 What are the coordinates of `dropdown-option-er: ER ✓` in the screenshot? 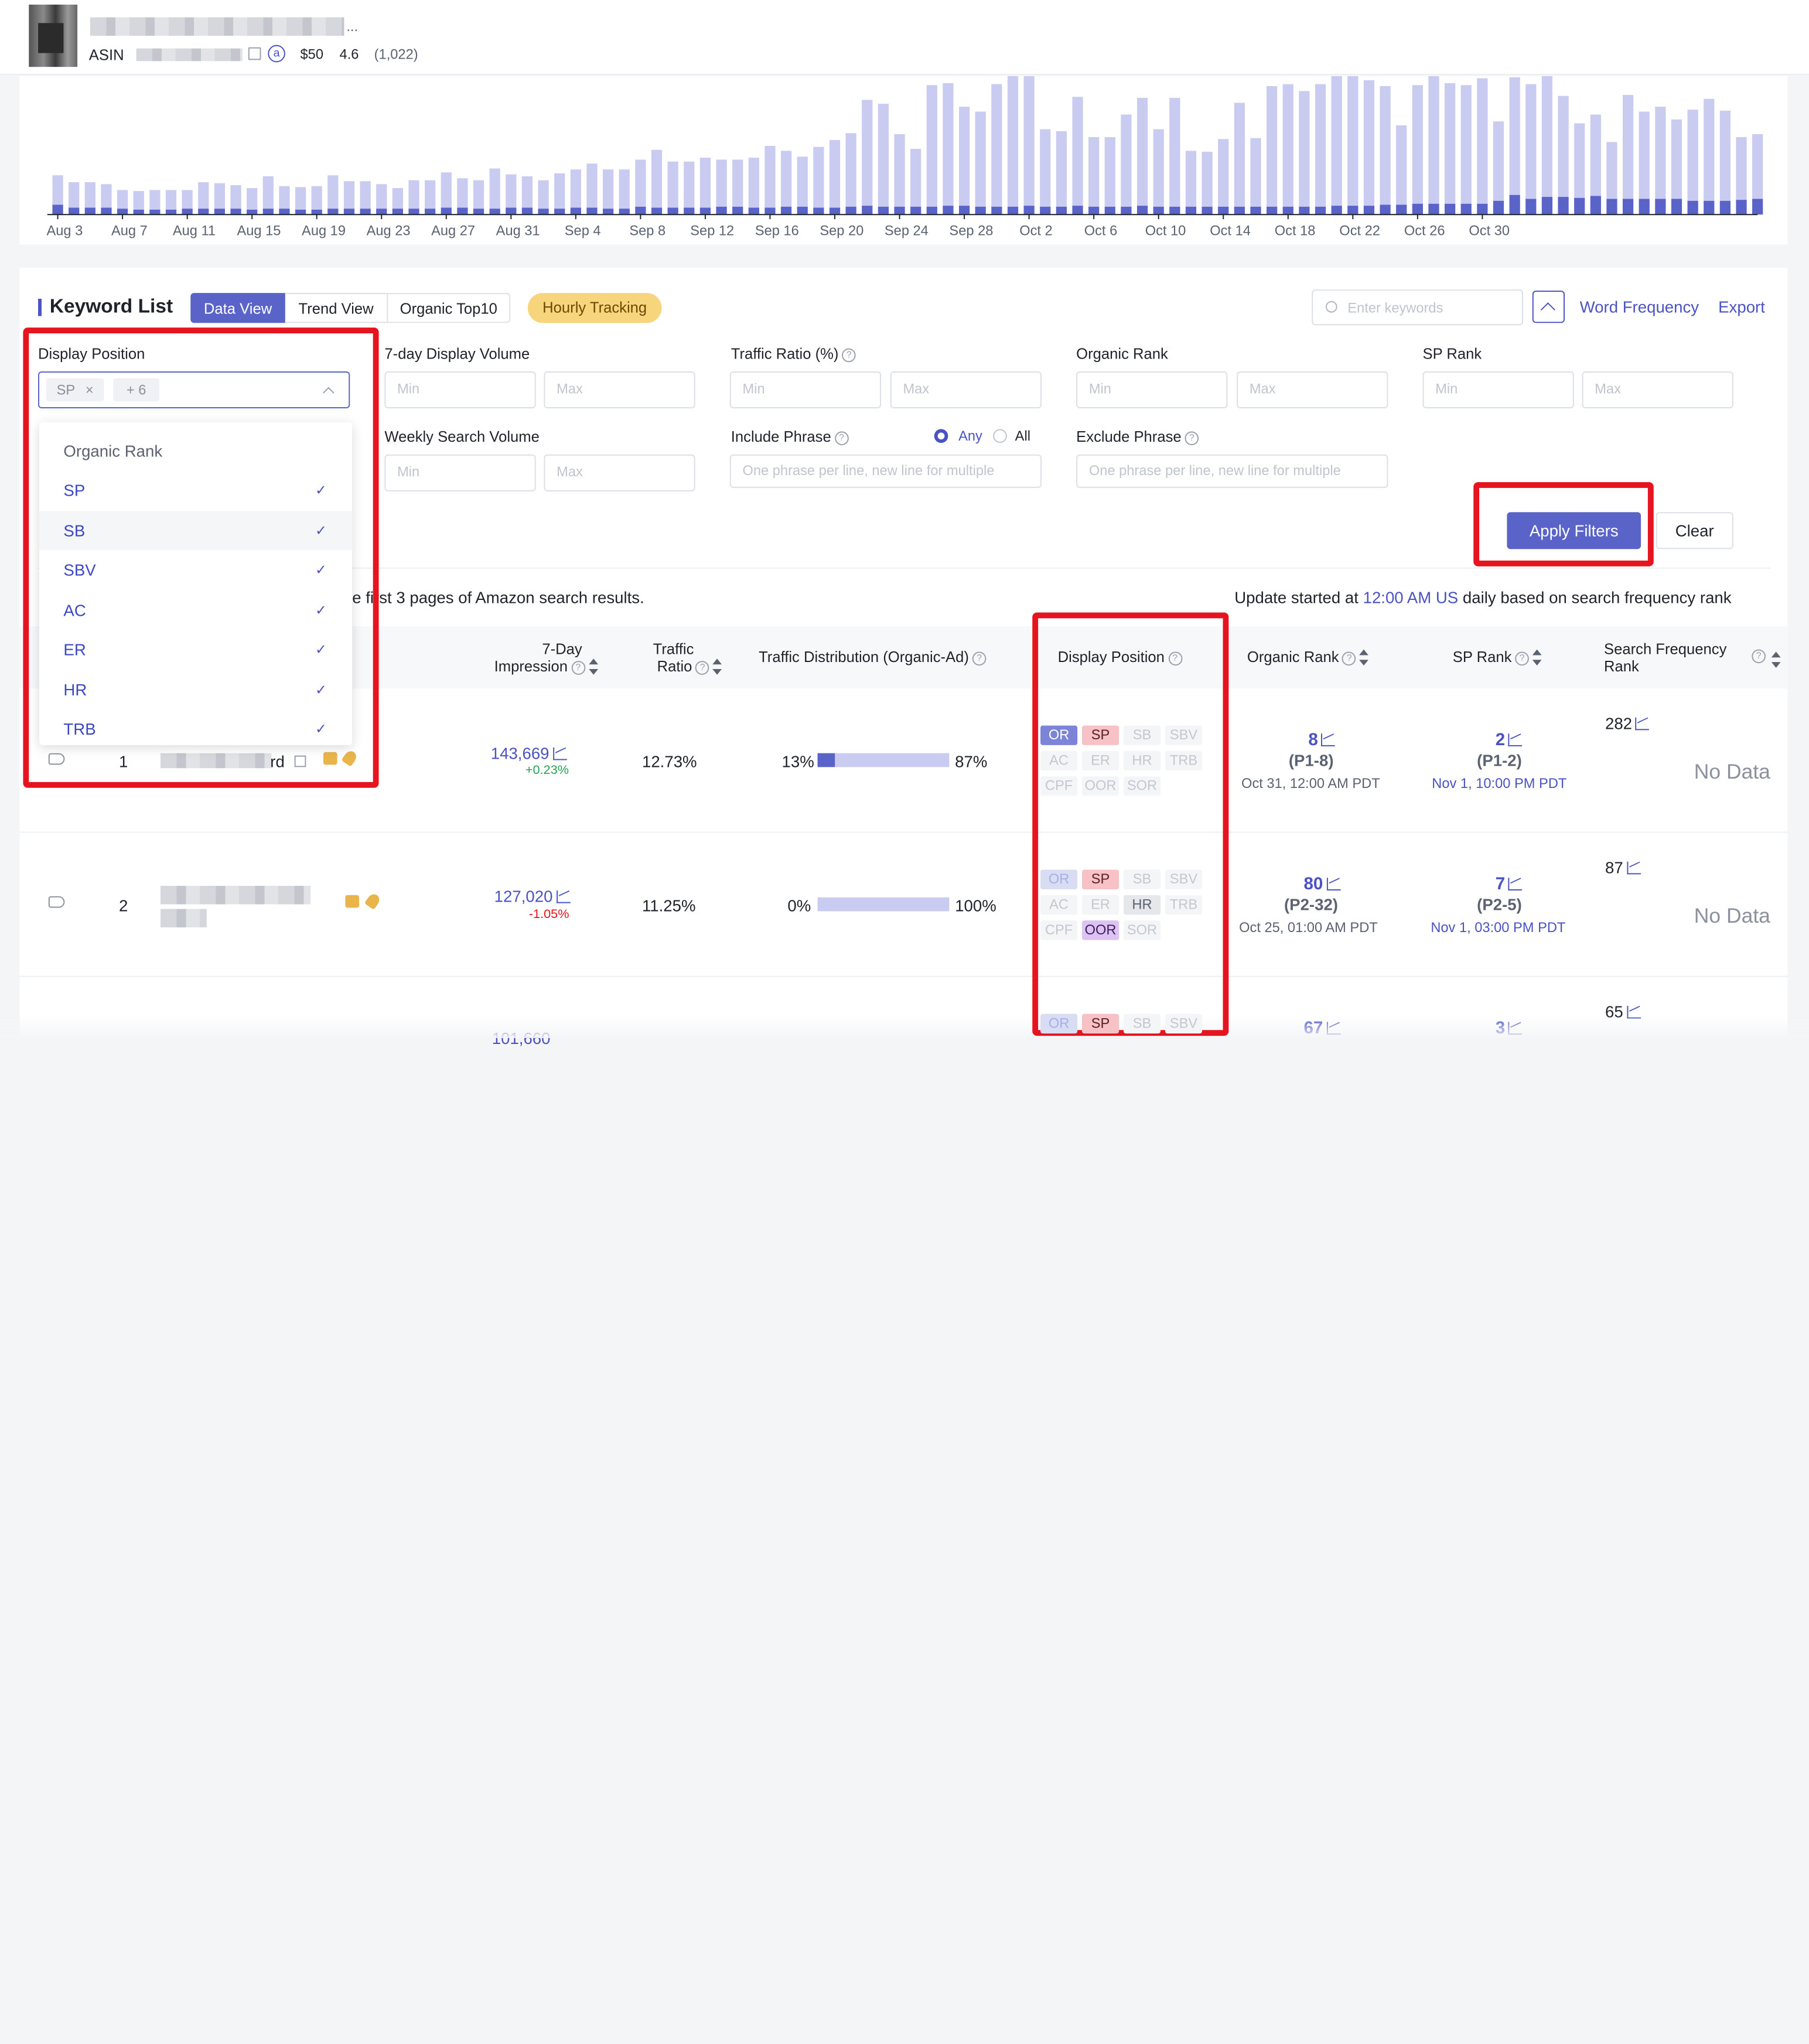 It's located at (195, 649).